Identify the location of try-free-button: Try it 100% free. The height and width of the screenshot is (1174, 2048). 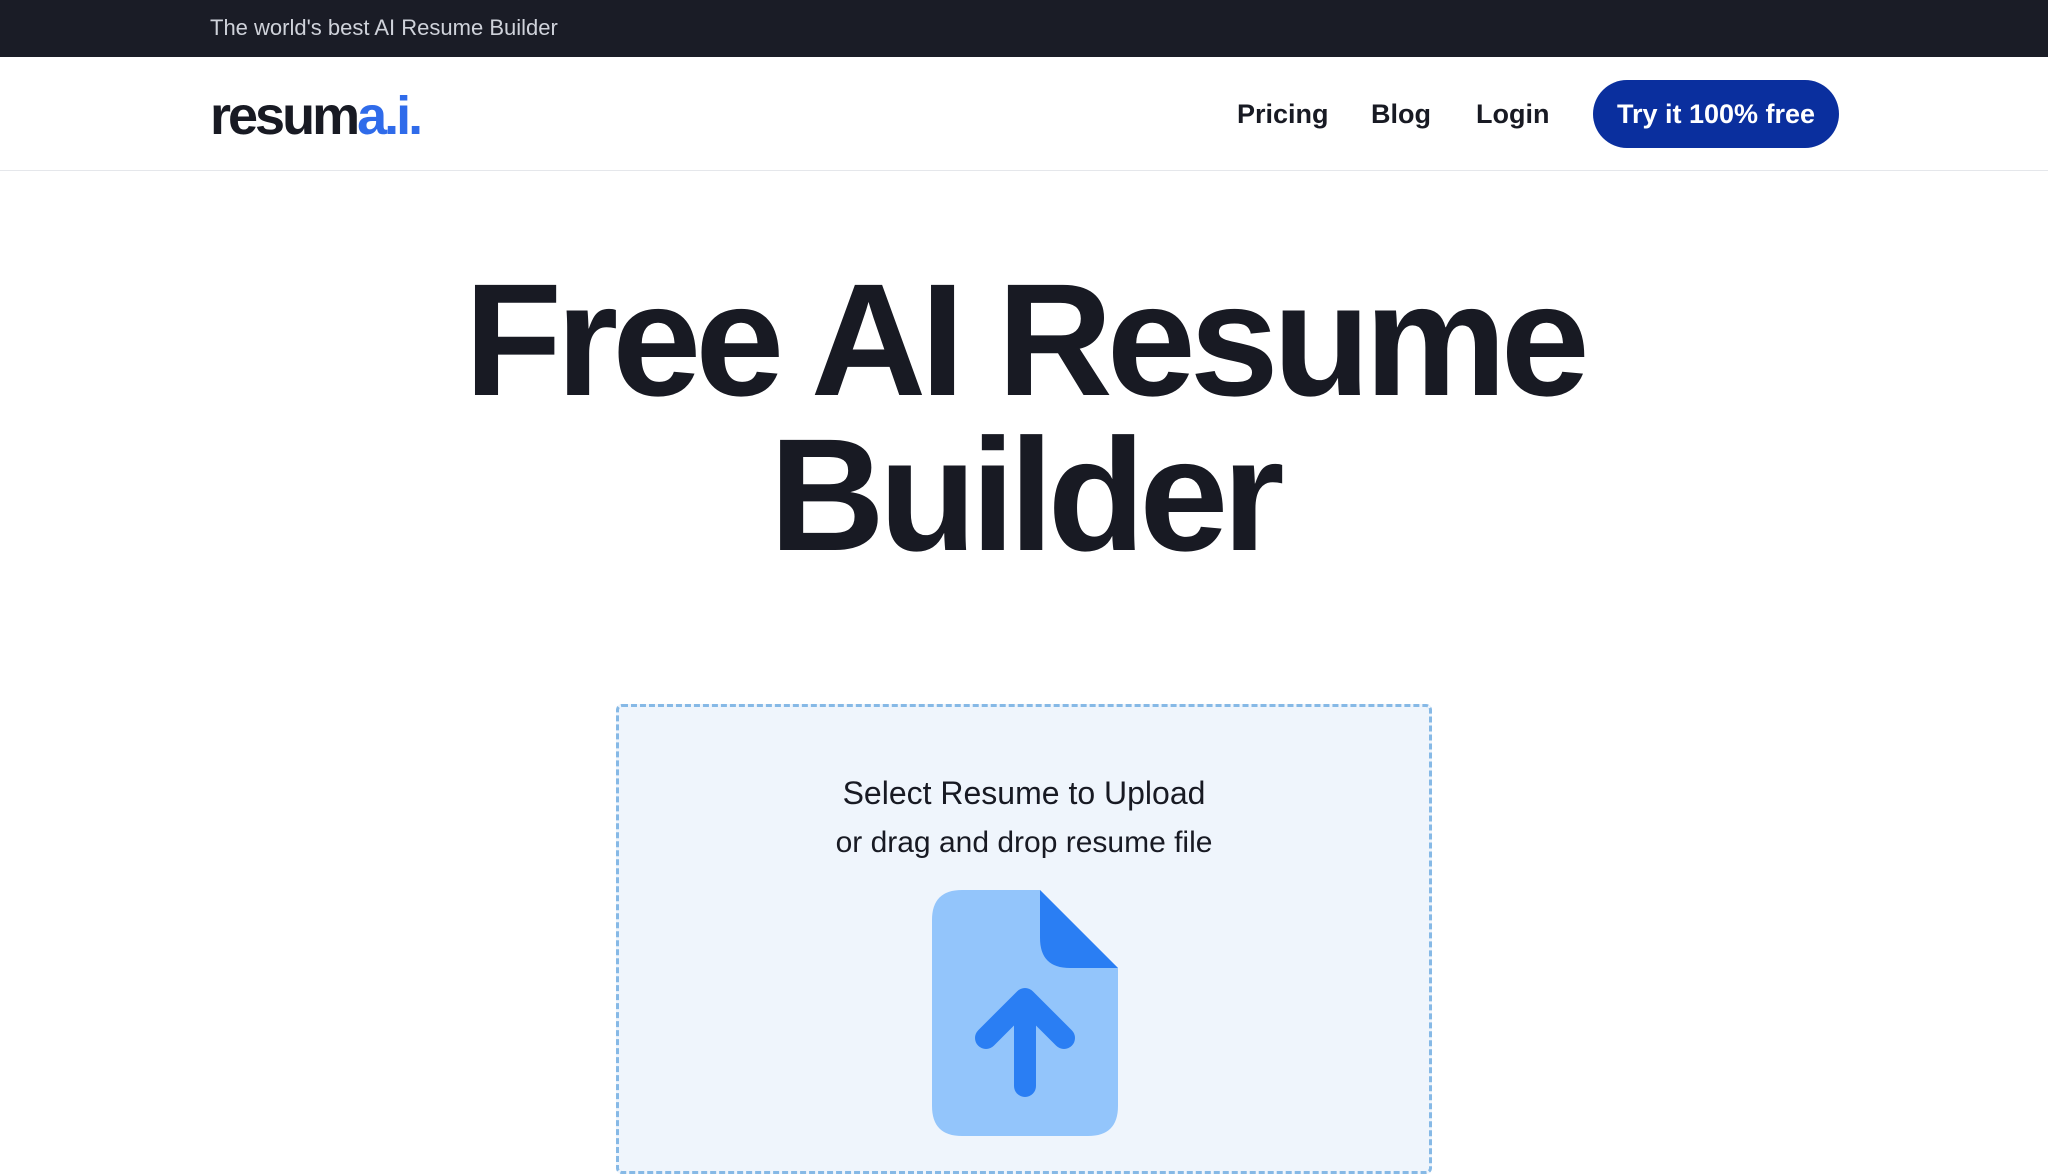
(1716, 114).